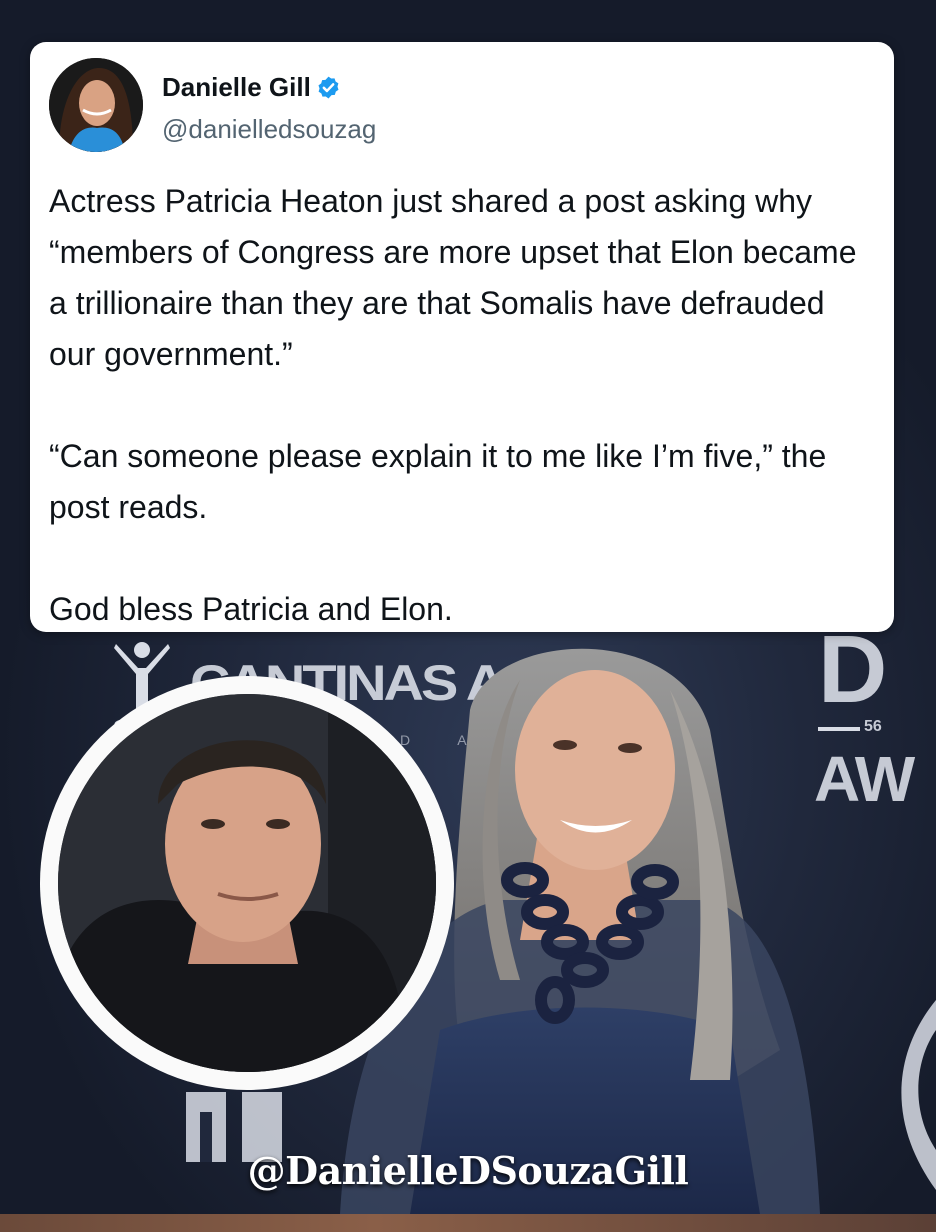 The image size is (936, 1232). Describe the element at coordinates (864, 779) in the screenshot. I see `backdrop-awards-text: AW` at that location.